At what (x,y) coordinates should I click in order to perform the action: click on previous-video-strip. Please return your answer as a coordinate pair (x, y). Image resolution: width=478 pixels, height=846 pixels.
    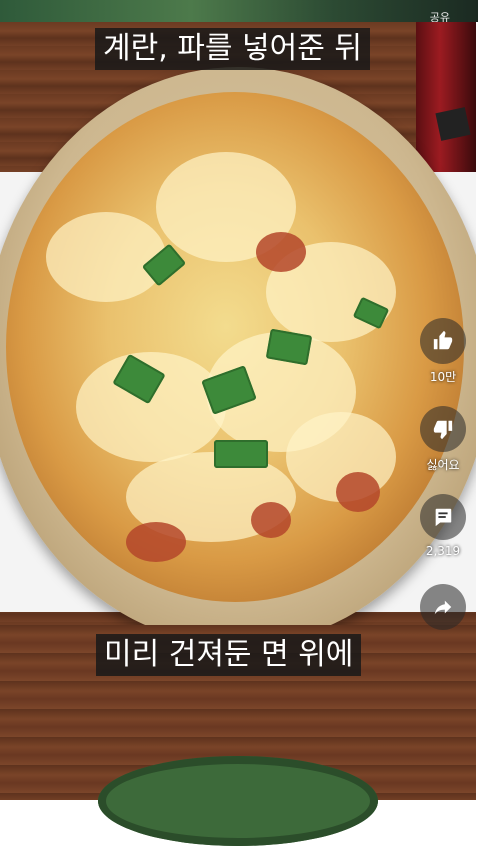
    Looking at the image, I should click on (239, 11).